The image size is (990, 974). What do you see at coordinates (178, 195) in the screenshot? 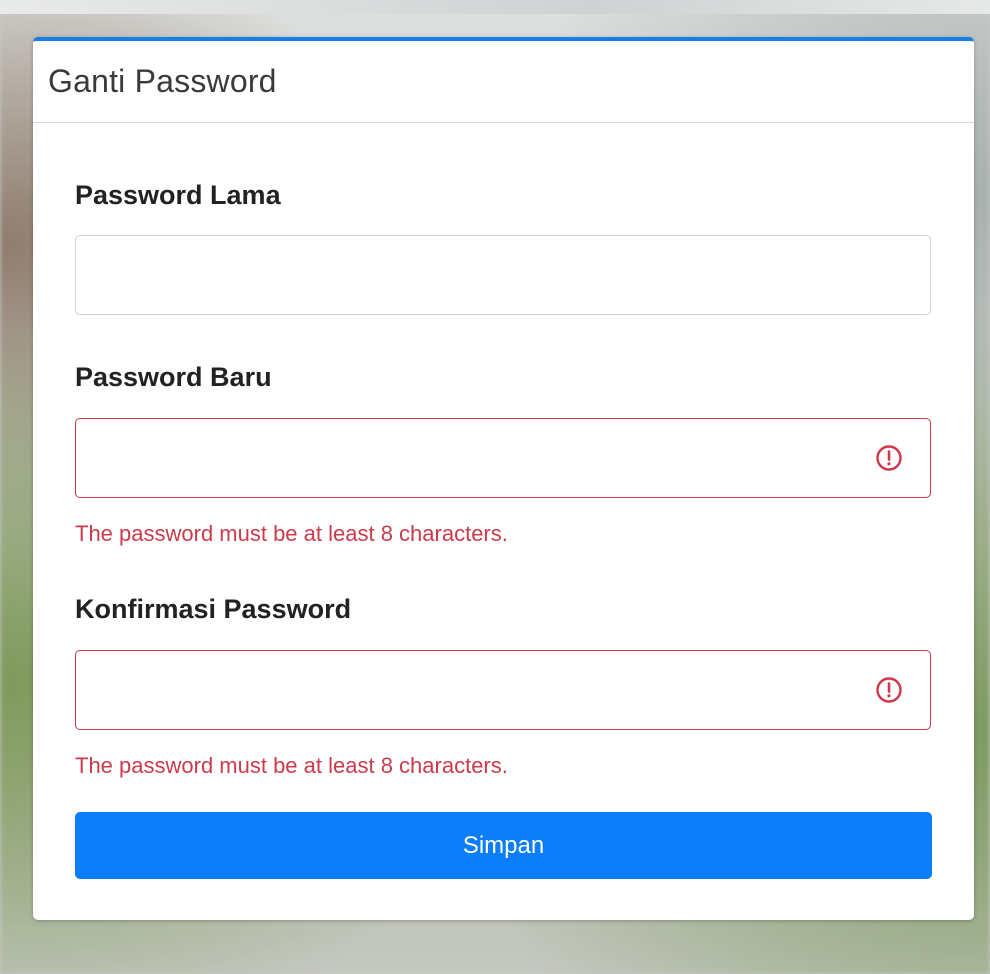
I see `old-password-label: Password Lama` at bounding box center [178, 195].